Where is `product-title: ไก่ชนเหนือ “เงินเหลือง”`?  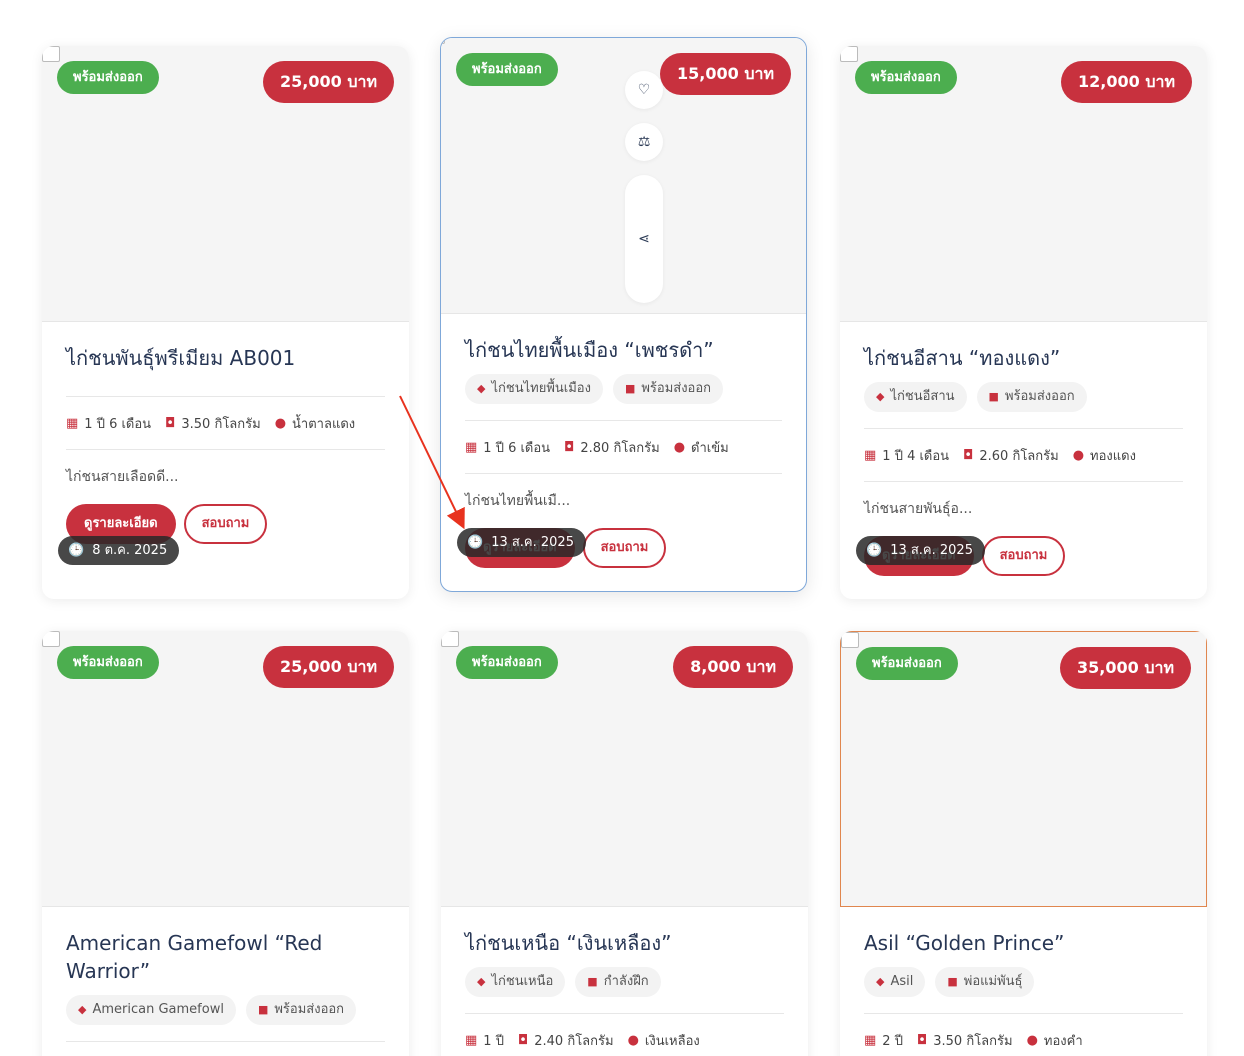 product-title: ไก่ชนเหนือ “เงินเหลือง” is located at coordinates (624, 943).